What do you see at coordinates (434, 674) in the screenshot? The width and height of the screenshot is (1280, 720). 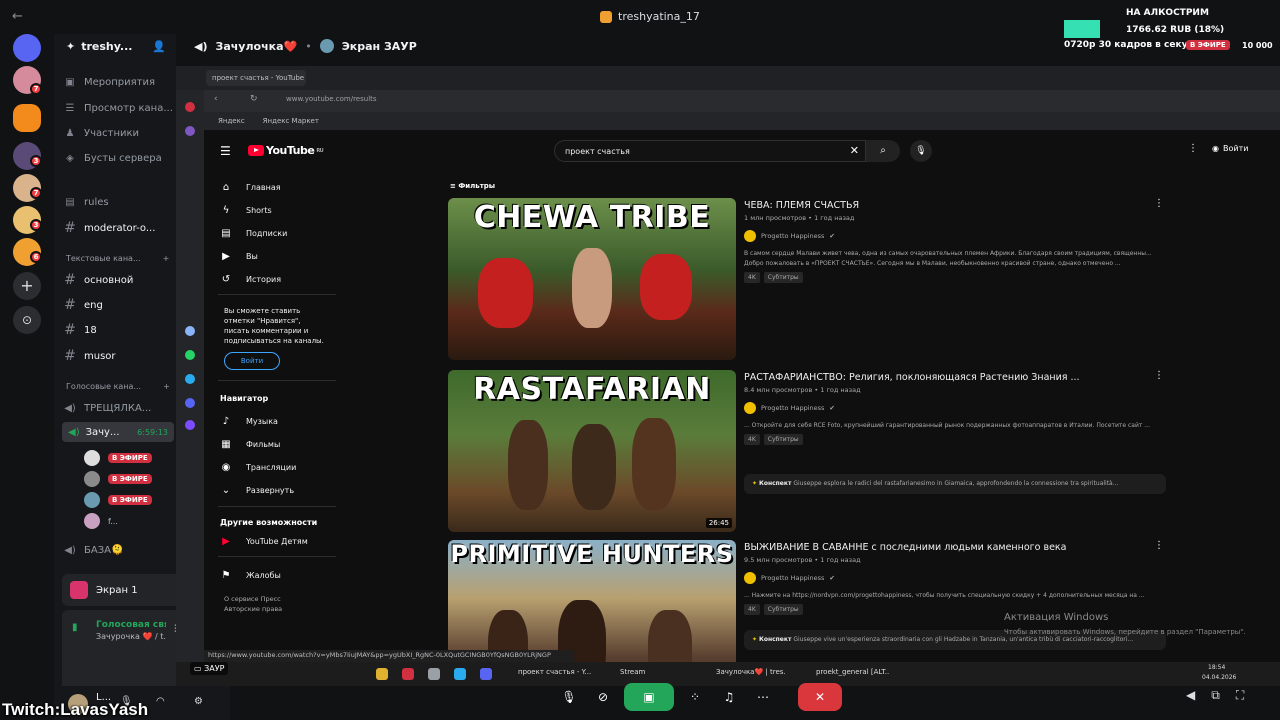 I see `app-icon` at bounding box center [434, 674].